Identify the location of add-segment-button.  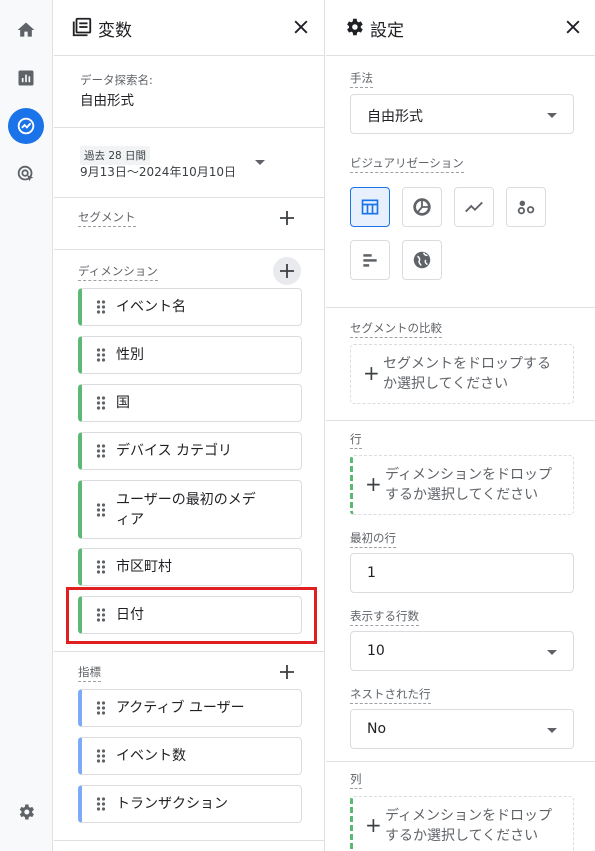
(287, 218).